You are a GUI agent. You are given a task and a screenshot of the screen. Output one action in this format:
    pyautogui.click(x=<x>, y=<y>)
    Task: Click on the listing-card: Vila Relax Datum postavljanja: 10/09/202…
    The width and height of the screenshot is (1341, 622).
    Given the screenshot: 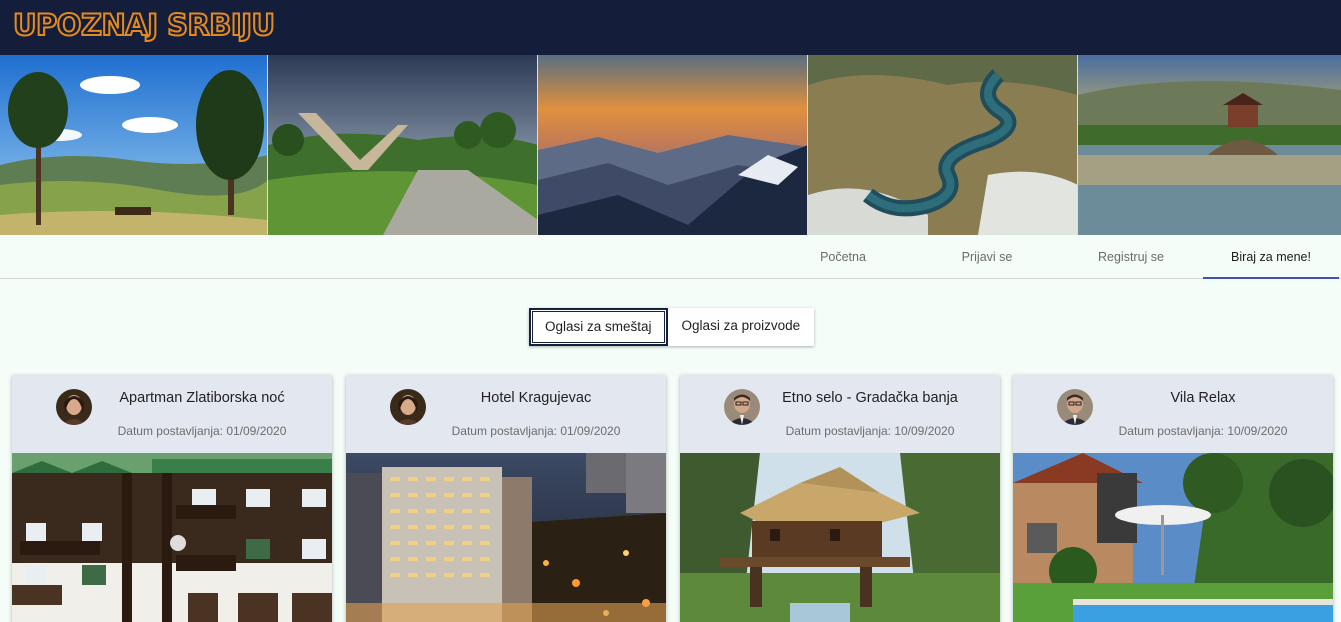 What is the action you would take?
    pyautogui.click(x=1173, y=498)
    